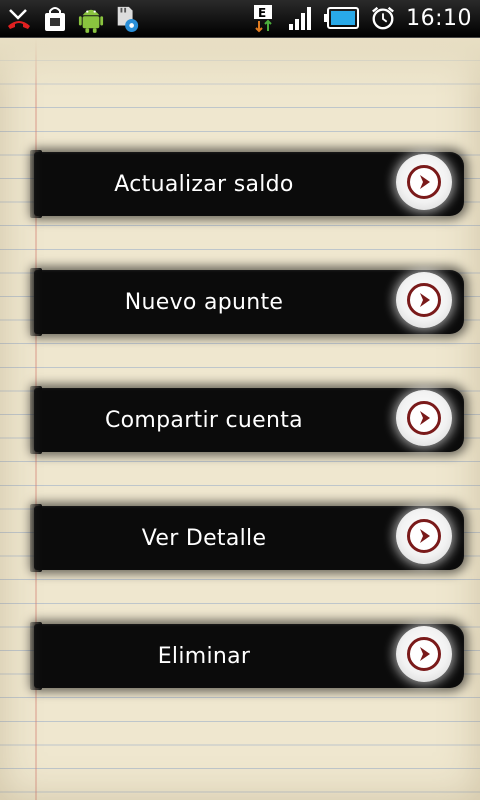 The height and width of the screenshot is (800, 480). I want to click on eliminar-button: Eliminar, so click(248, 656).